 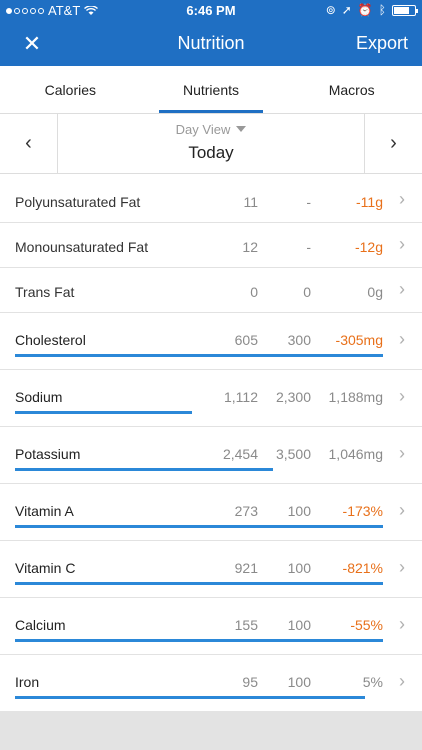 I want to click on nutrient-remaining: 1,188mg, so click(x=355, y=397).